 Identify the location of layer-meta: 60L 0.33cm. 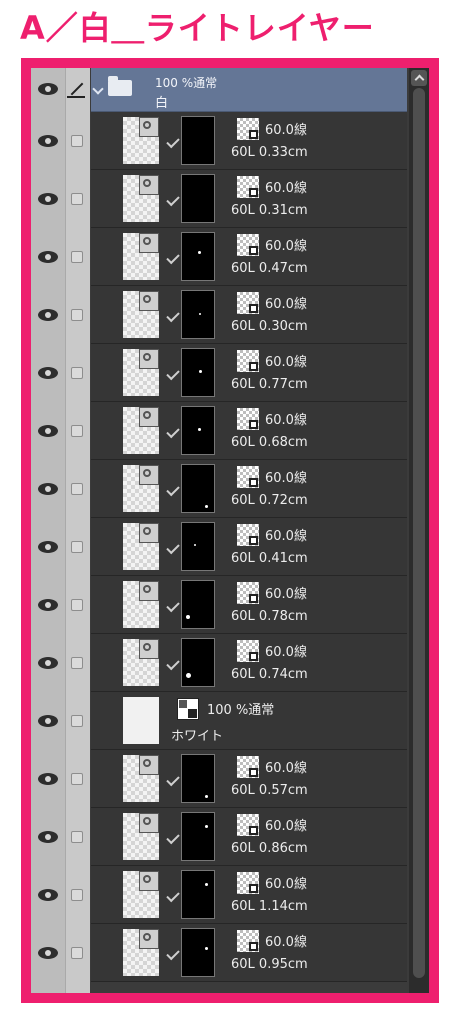
(269, 152).